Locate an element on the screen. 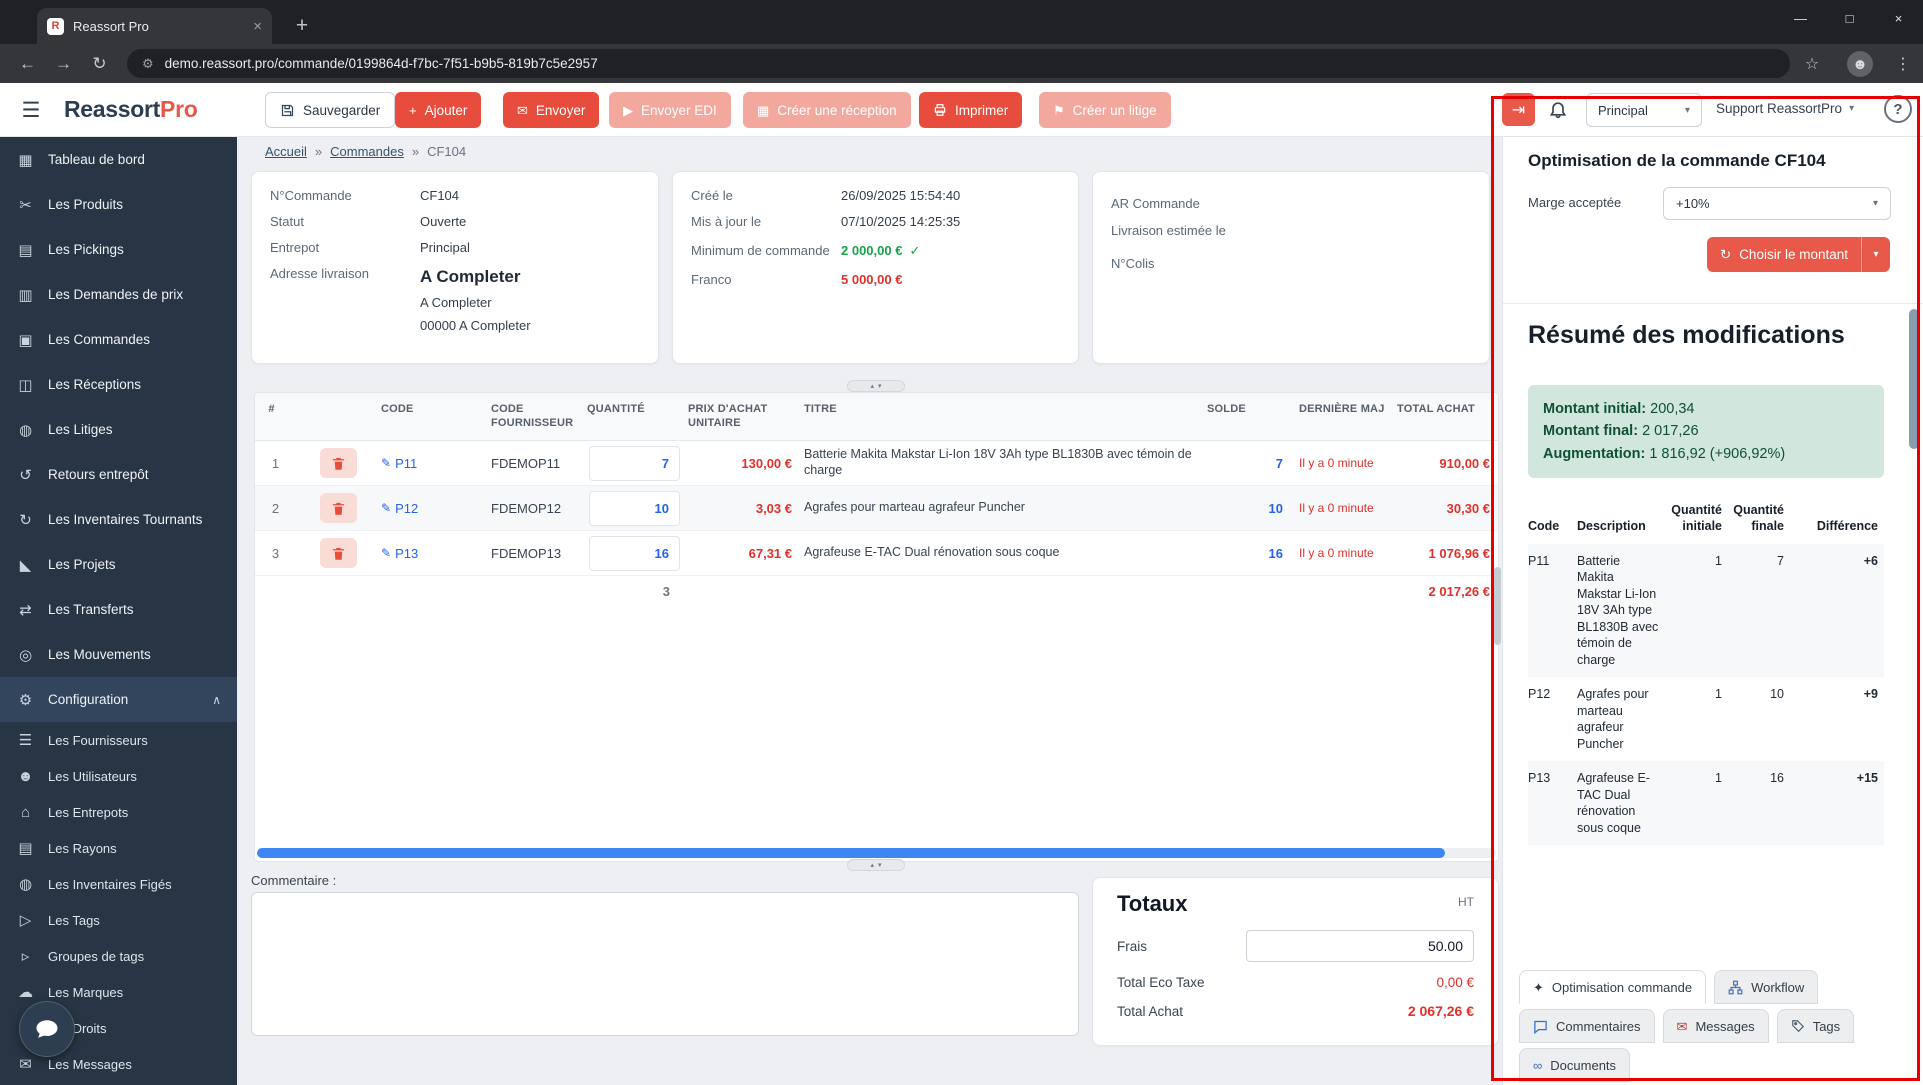 This screenshot has width=1923, height=1085. franco-label: Franco is located at coordinates (711, 279).